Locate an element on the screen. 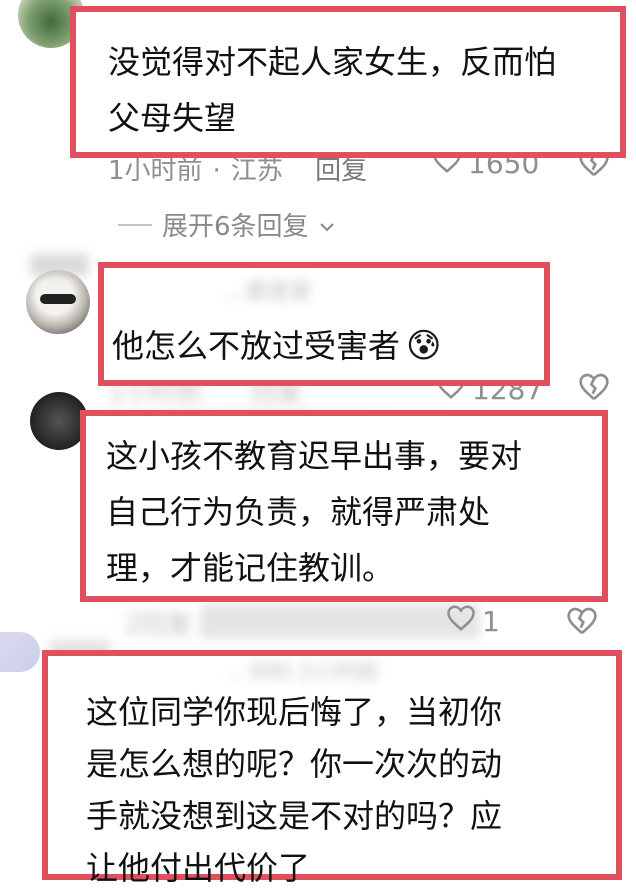 The image size is (636, 894). comment-text-line: 这小孩不教育迟早出事，要对 is located at coordinates (314, 456).